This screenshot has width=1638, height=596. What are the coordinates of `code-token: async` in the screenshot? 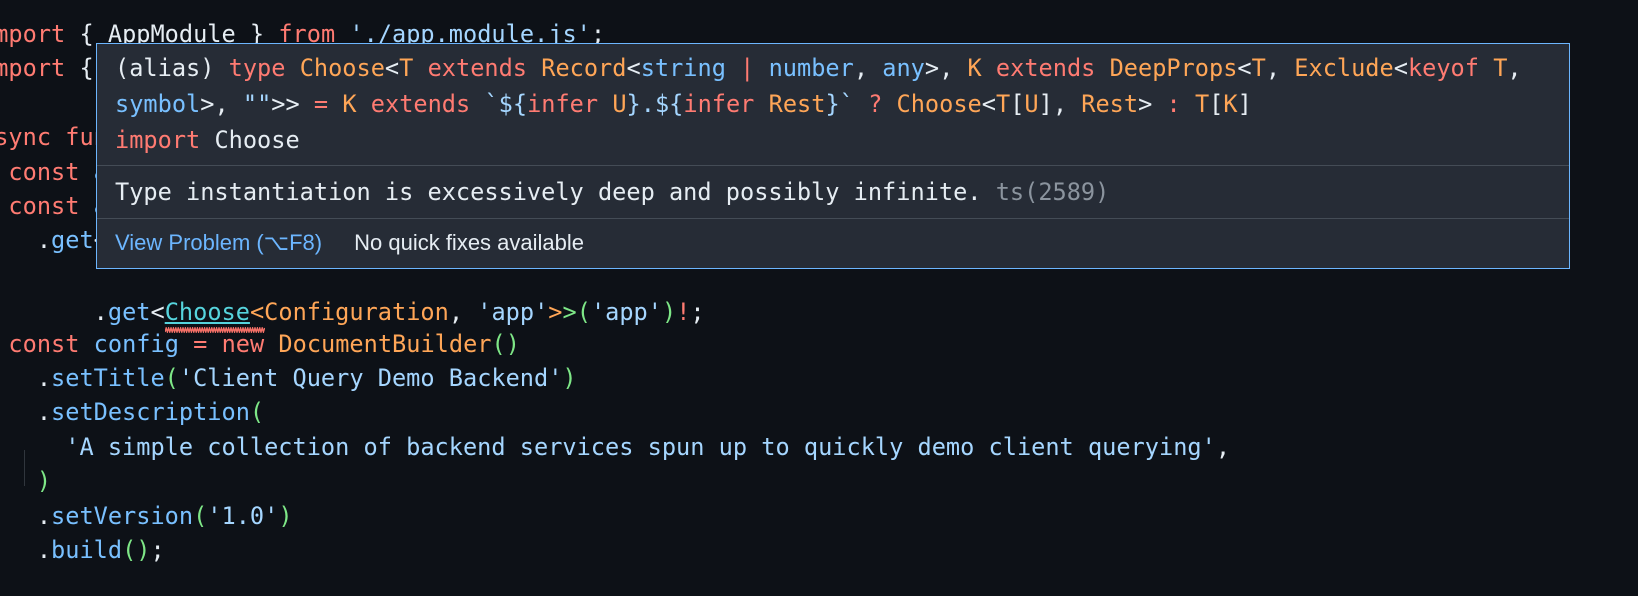 It's located at (26, 137).